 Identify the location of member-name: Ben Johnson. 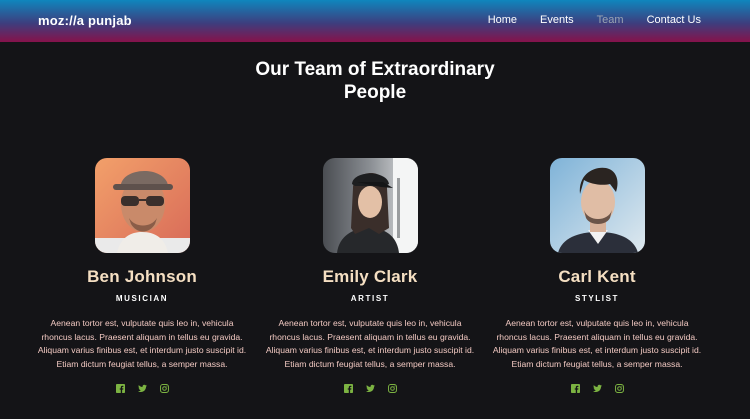
(142, 276).